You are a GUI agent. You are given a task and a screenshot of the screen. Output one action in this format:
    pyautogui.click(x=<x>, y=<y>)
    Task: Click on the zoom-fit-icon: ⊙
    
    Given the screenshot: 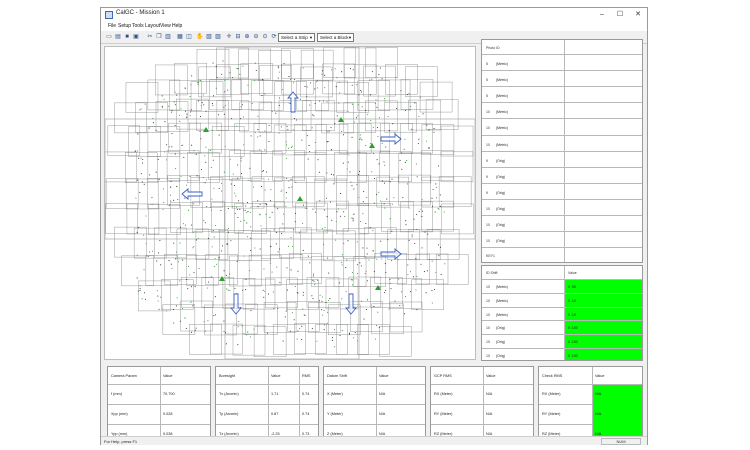 What is the action you would take?
    pyautogui.click(x=265, y=37)
    